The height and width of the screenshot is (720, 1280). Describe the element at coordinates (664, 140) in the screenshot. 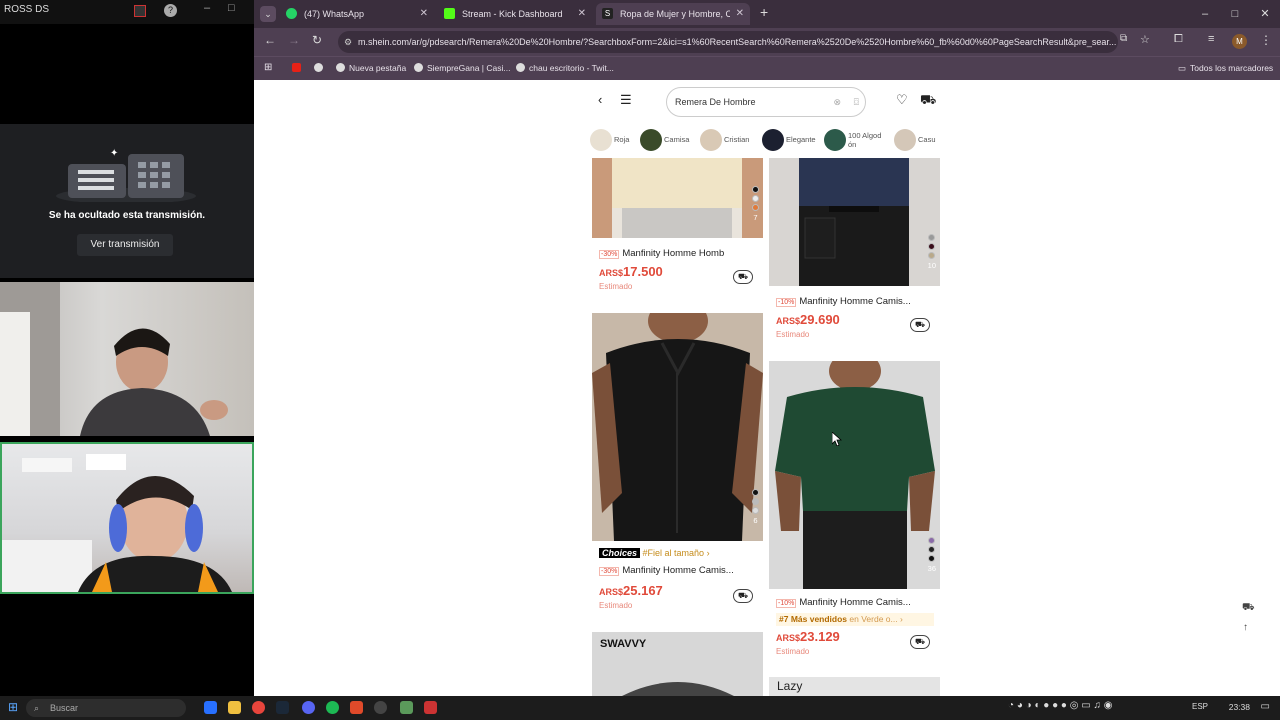

I see `chip-camisa: Camisa` at that location.